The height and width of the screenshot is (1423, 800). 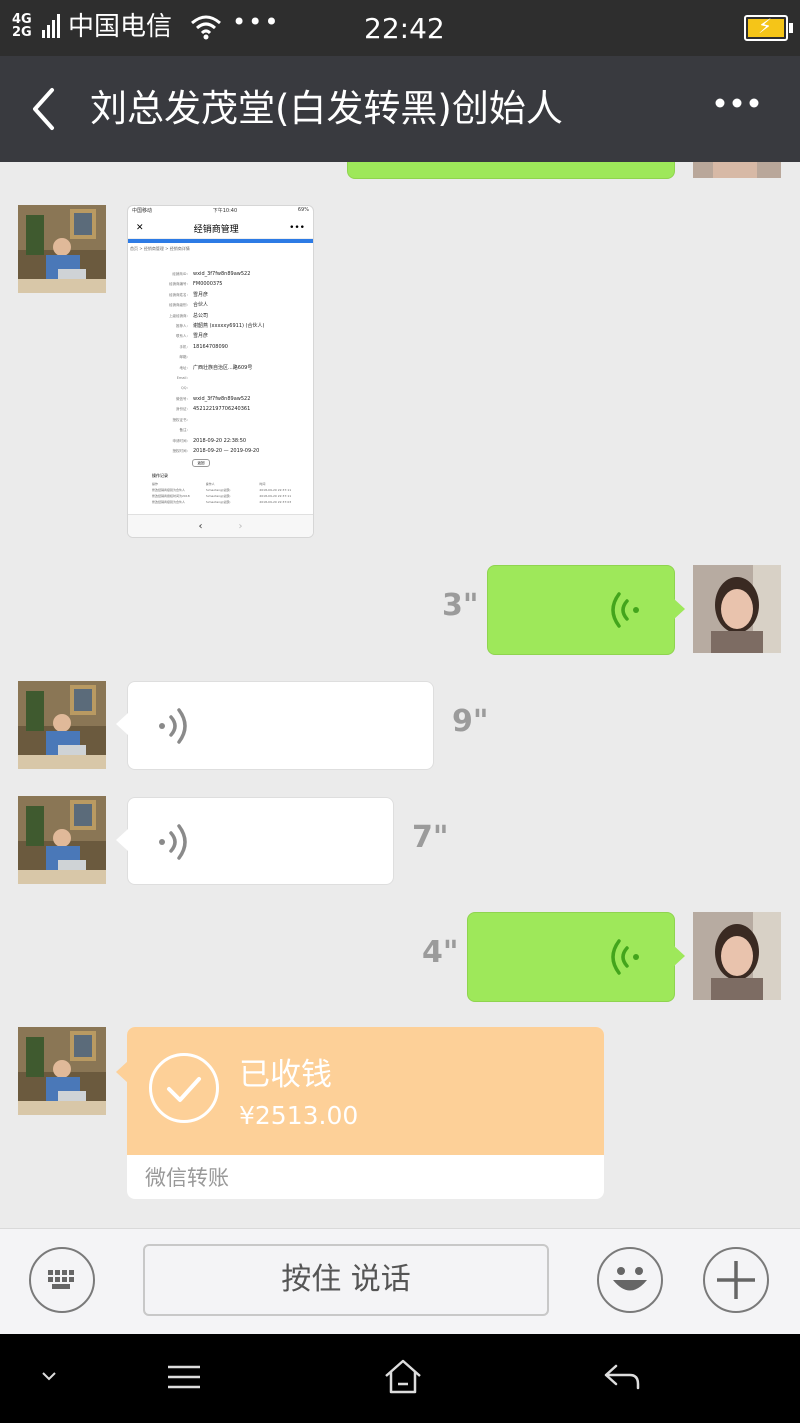 I want to click on thumb-detail-key: 申请时间：, so click(x=181, y=440).